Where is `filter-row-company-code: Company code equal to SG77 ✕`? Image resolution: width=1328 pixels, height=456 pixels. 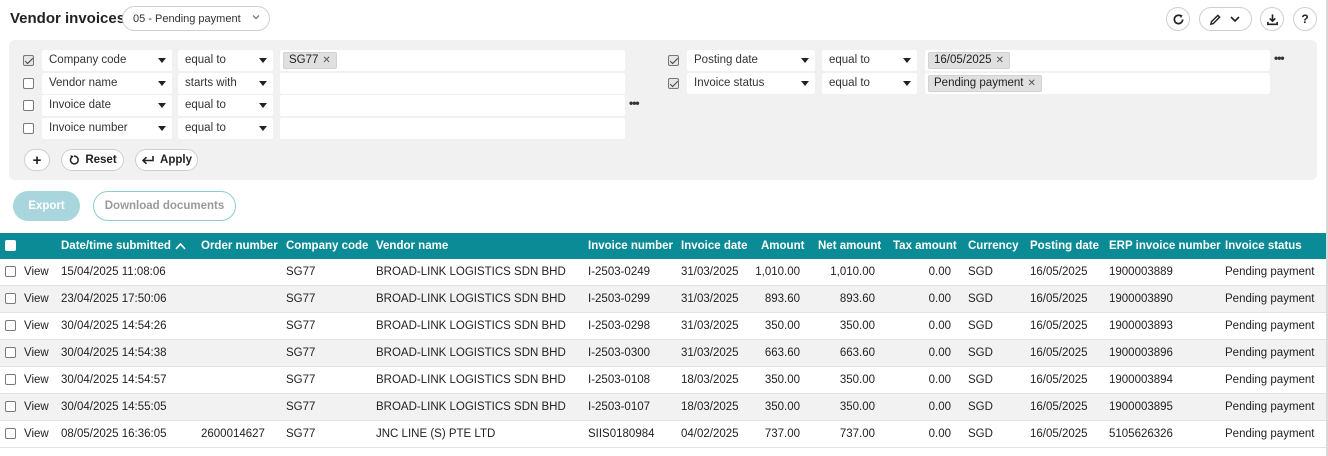 filter-row-company-code: Company code equal to SG77 ✕ is located at coordinates (325, 60).